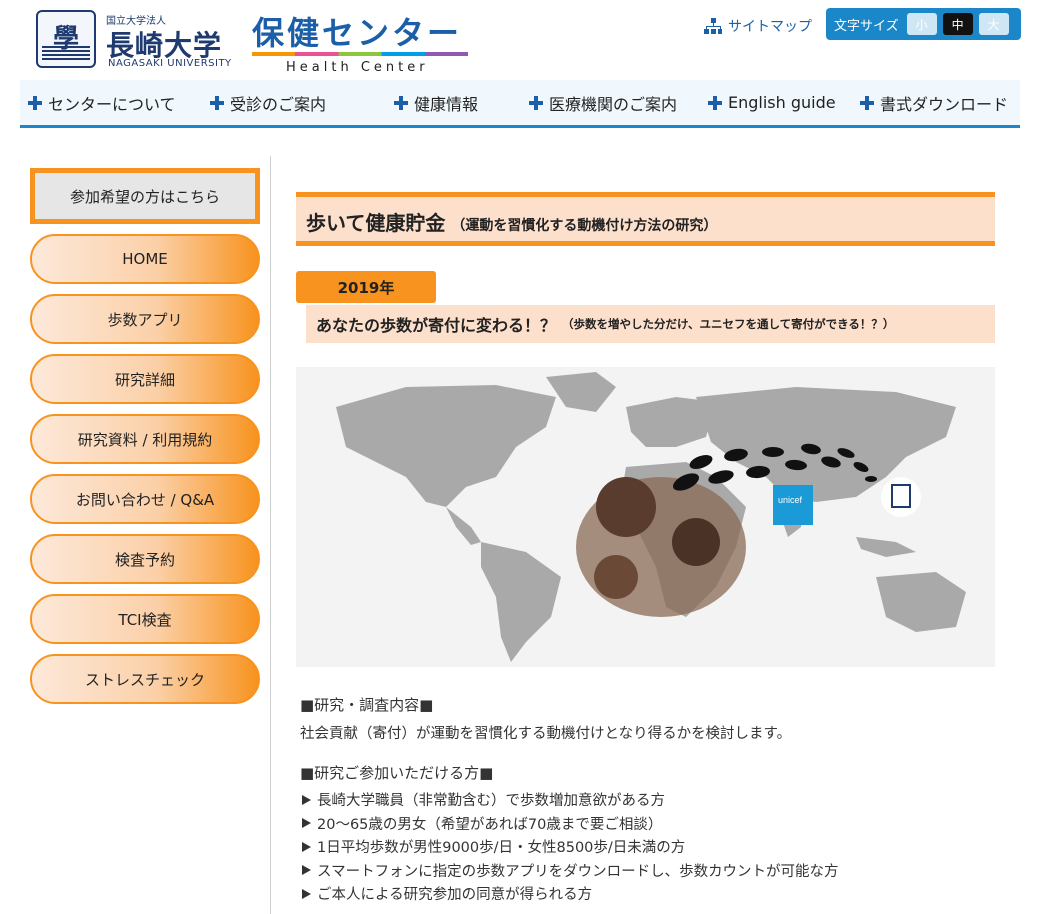  Describe the element at coordinates (957, 24) in the screenshot. I see `font-size-medium-button: 中` at that location.